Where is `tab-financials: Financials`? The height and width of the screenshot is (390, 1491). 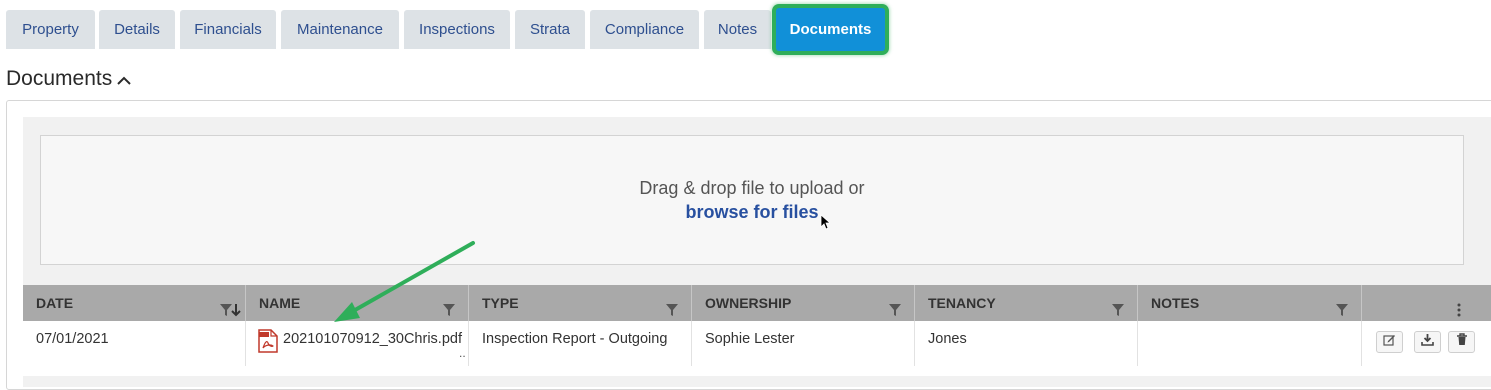
tab-financials: Financials is located at coordinates (228, 29).